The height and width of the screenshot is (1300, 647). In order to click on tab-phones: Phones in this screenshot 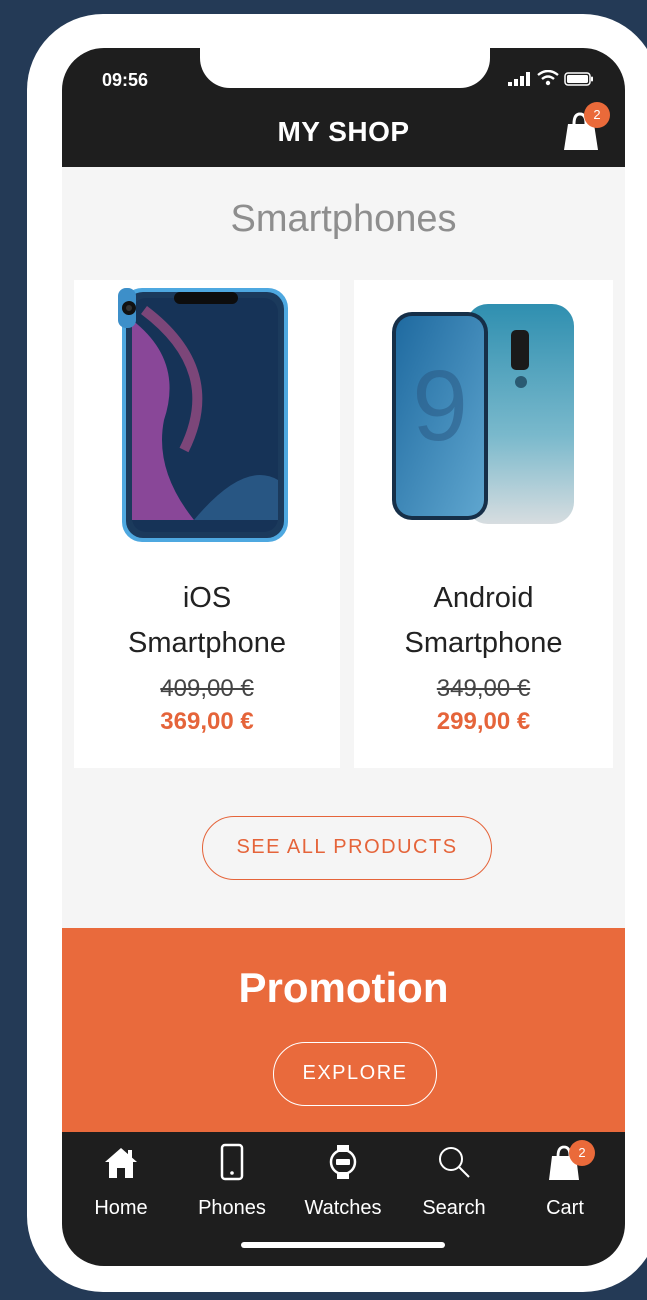, I will do `click(232, 1182)`.